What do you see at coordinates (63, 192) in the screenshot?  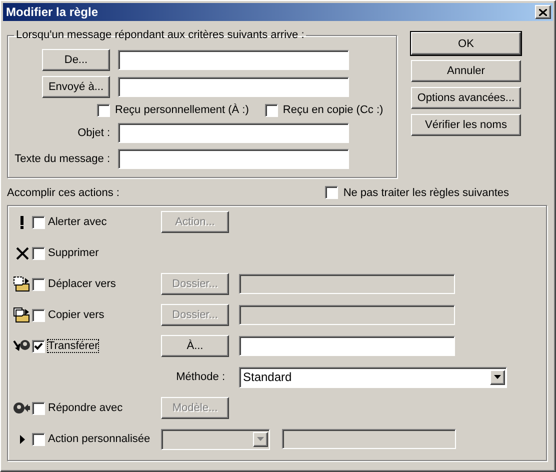 I see `section-title: Accomplir ces actions :` at bounding box center [63, 192].